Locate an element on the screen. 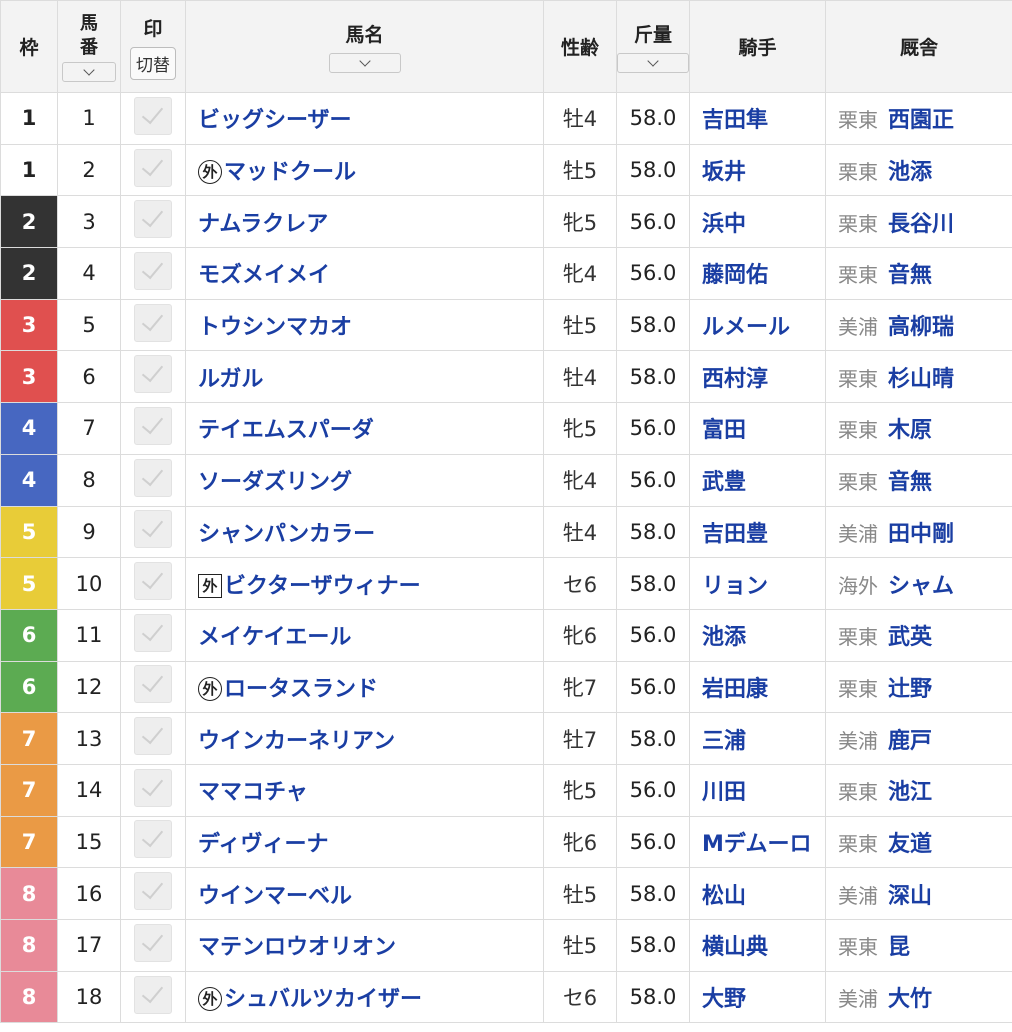 This screenshot has width=1012, height=1032. horse-name-cell: ビッグシーザー is located at coordinates (364, 118).